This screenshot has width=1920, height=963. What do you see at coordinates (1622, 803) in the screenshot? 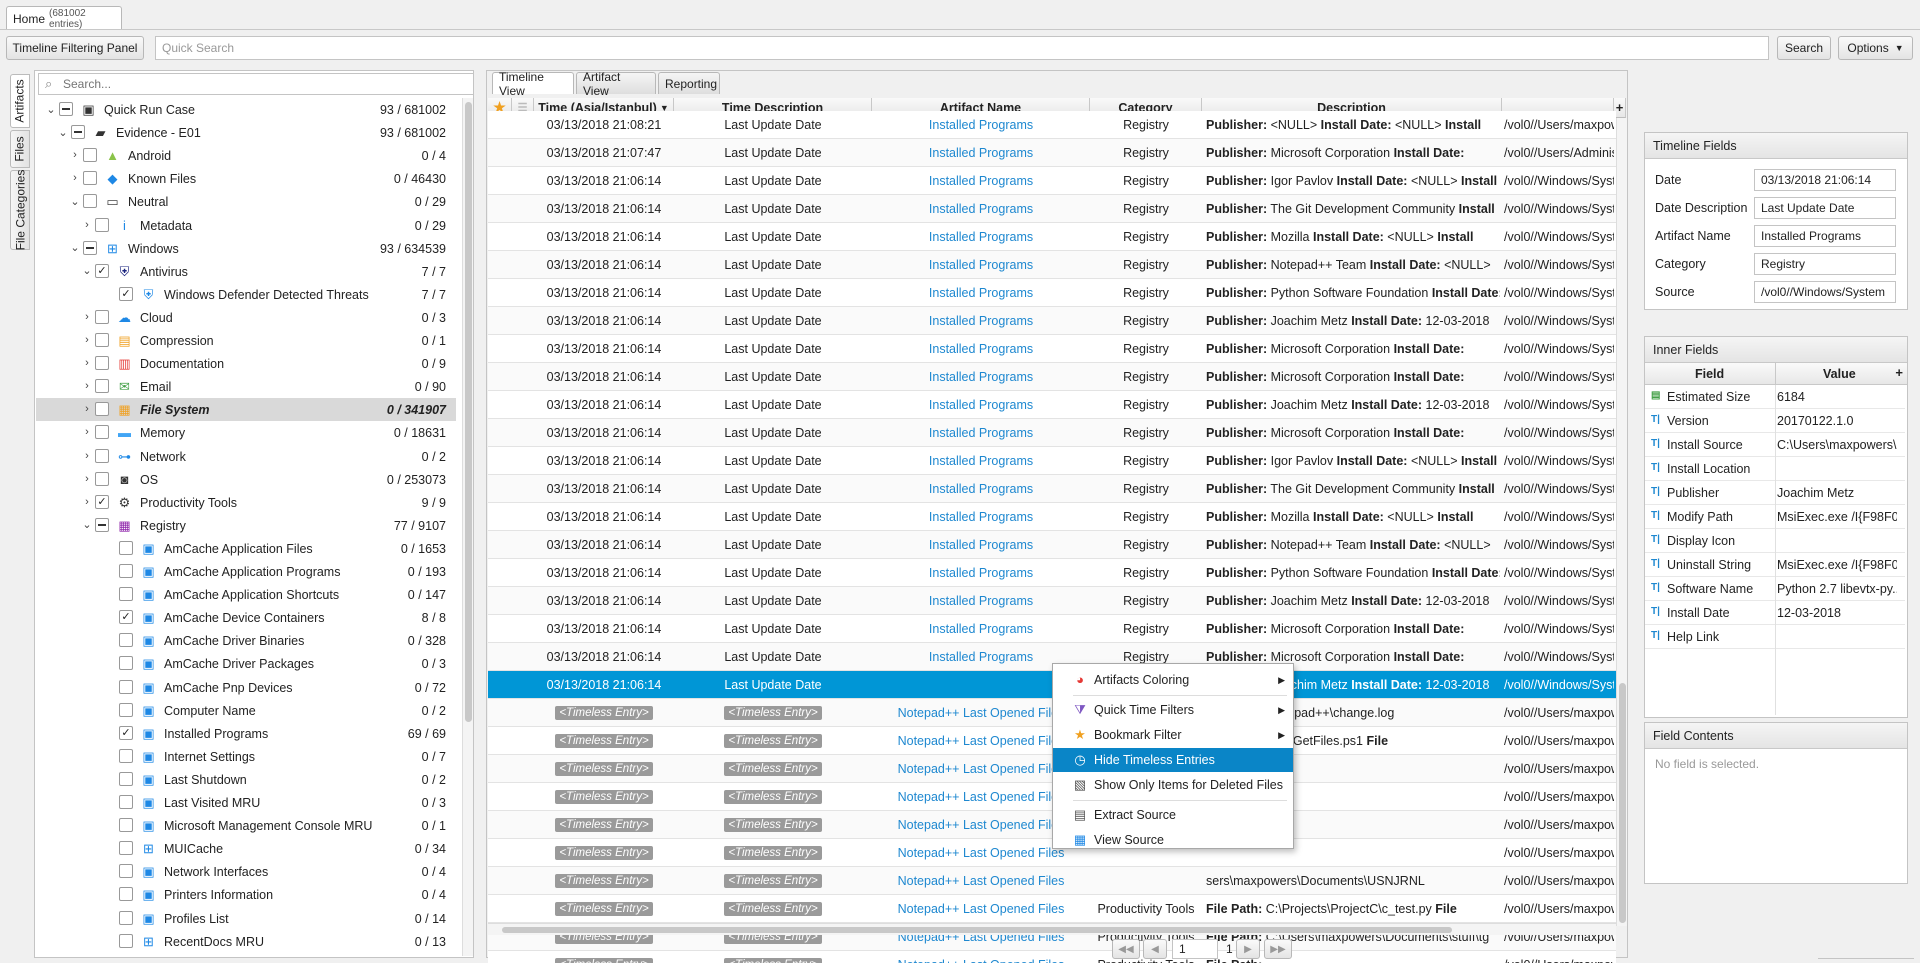
I see `table-vscroll-thumb` at bounding box center [1622, 803].